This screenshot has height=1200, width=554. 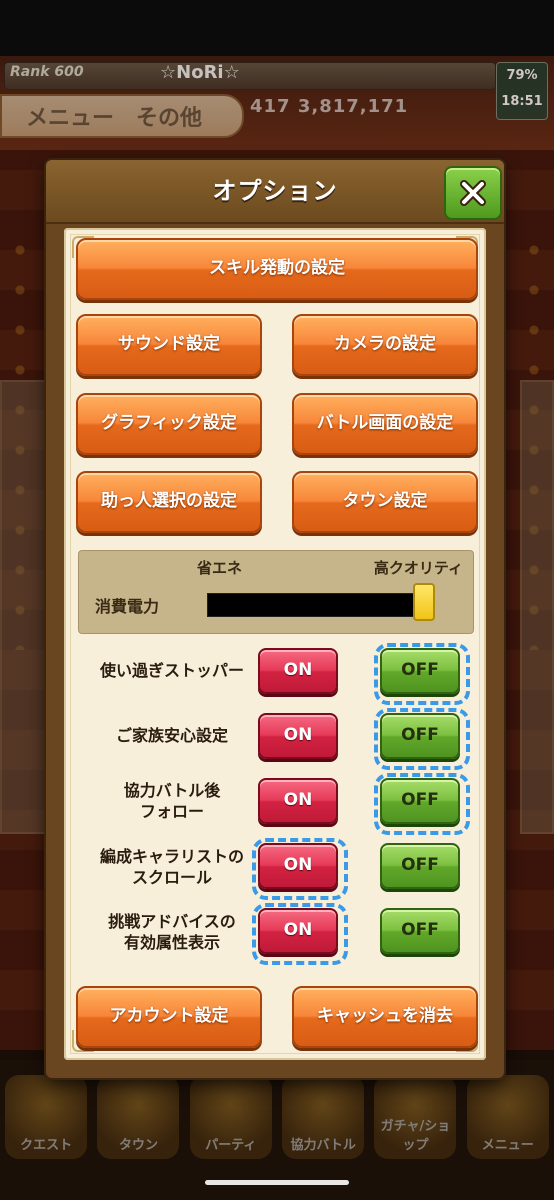 What do you see at coordinates (277, 1182) in the screenshot?
I see `home-indicator` at bounding box center [277, 1182].